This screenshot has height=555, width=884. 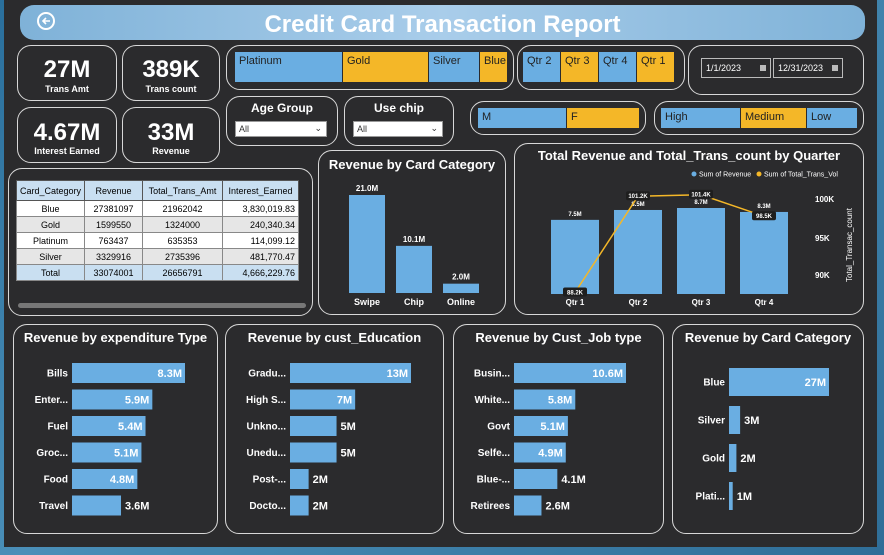 I want to click on slicer-option-m: M, so click(x=522, y=118).